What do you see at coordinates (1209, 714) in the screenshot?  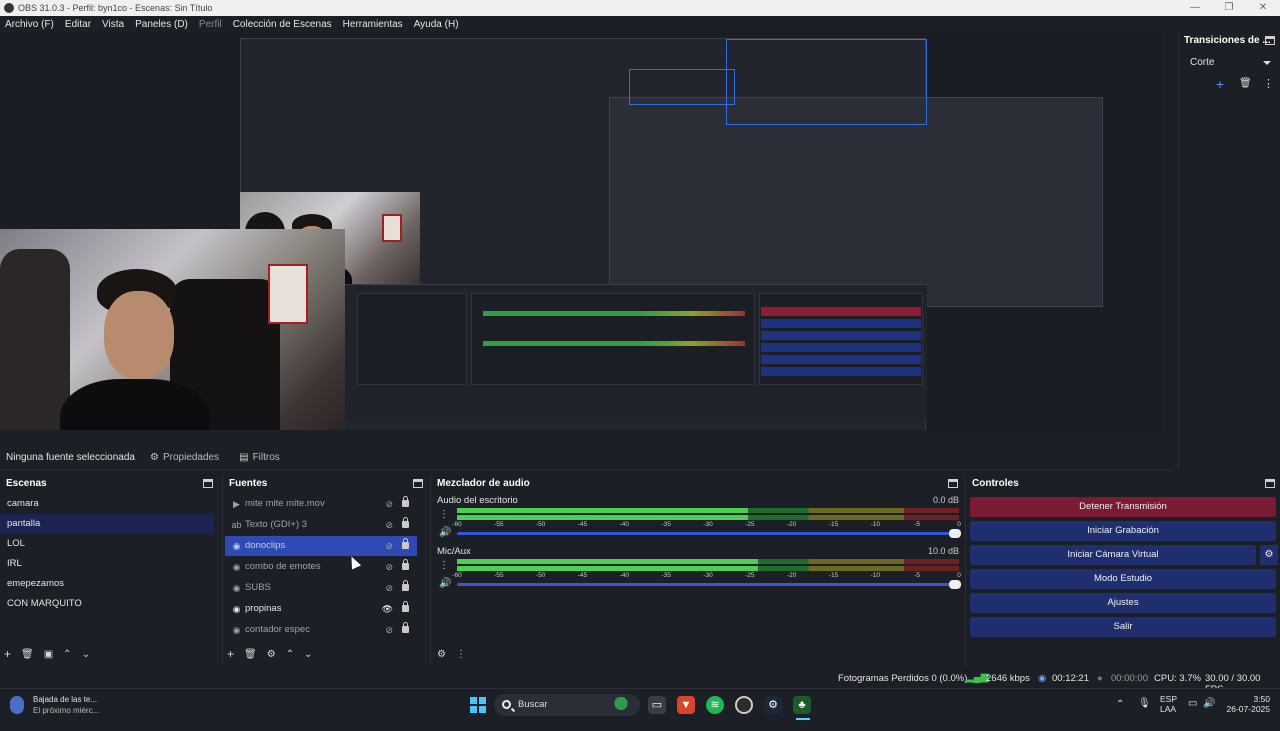 I see `volume-icon: 🔊` at bounding box center [1209, 714].